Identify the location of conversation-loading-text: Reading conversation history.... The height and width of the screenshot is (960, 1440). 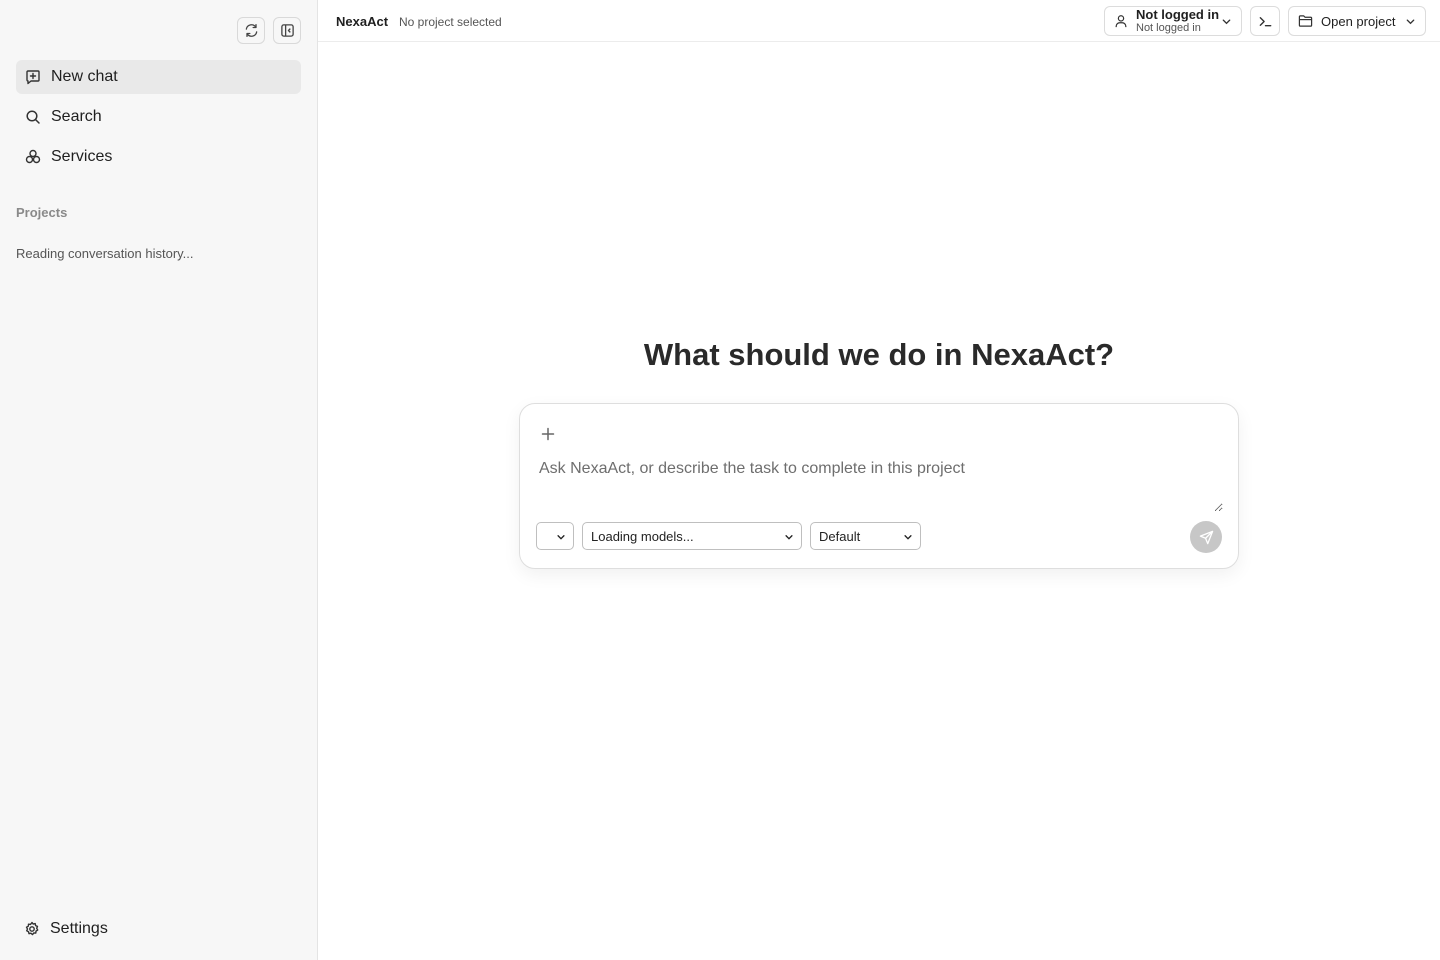
(105, 253).